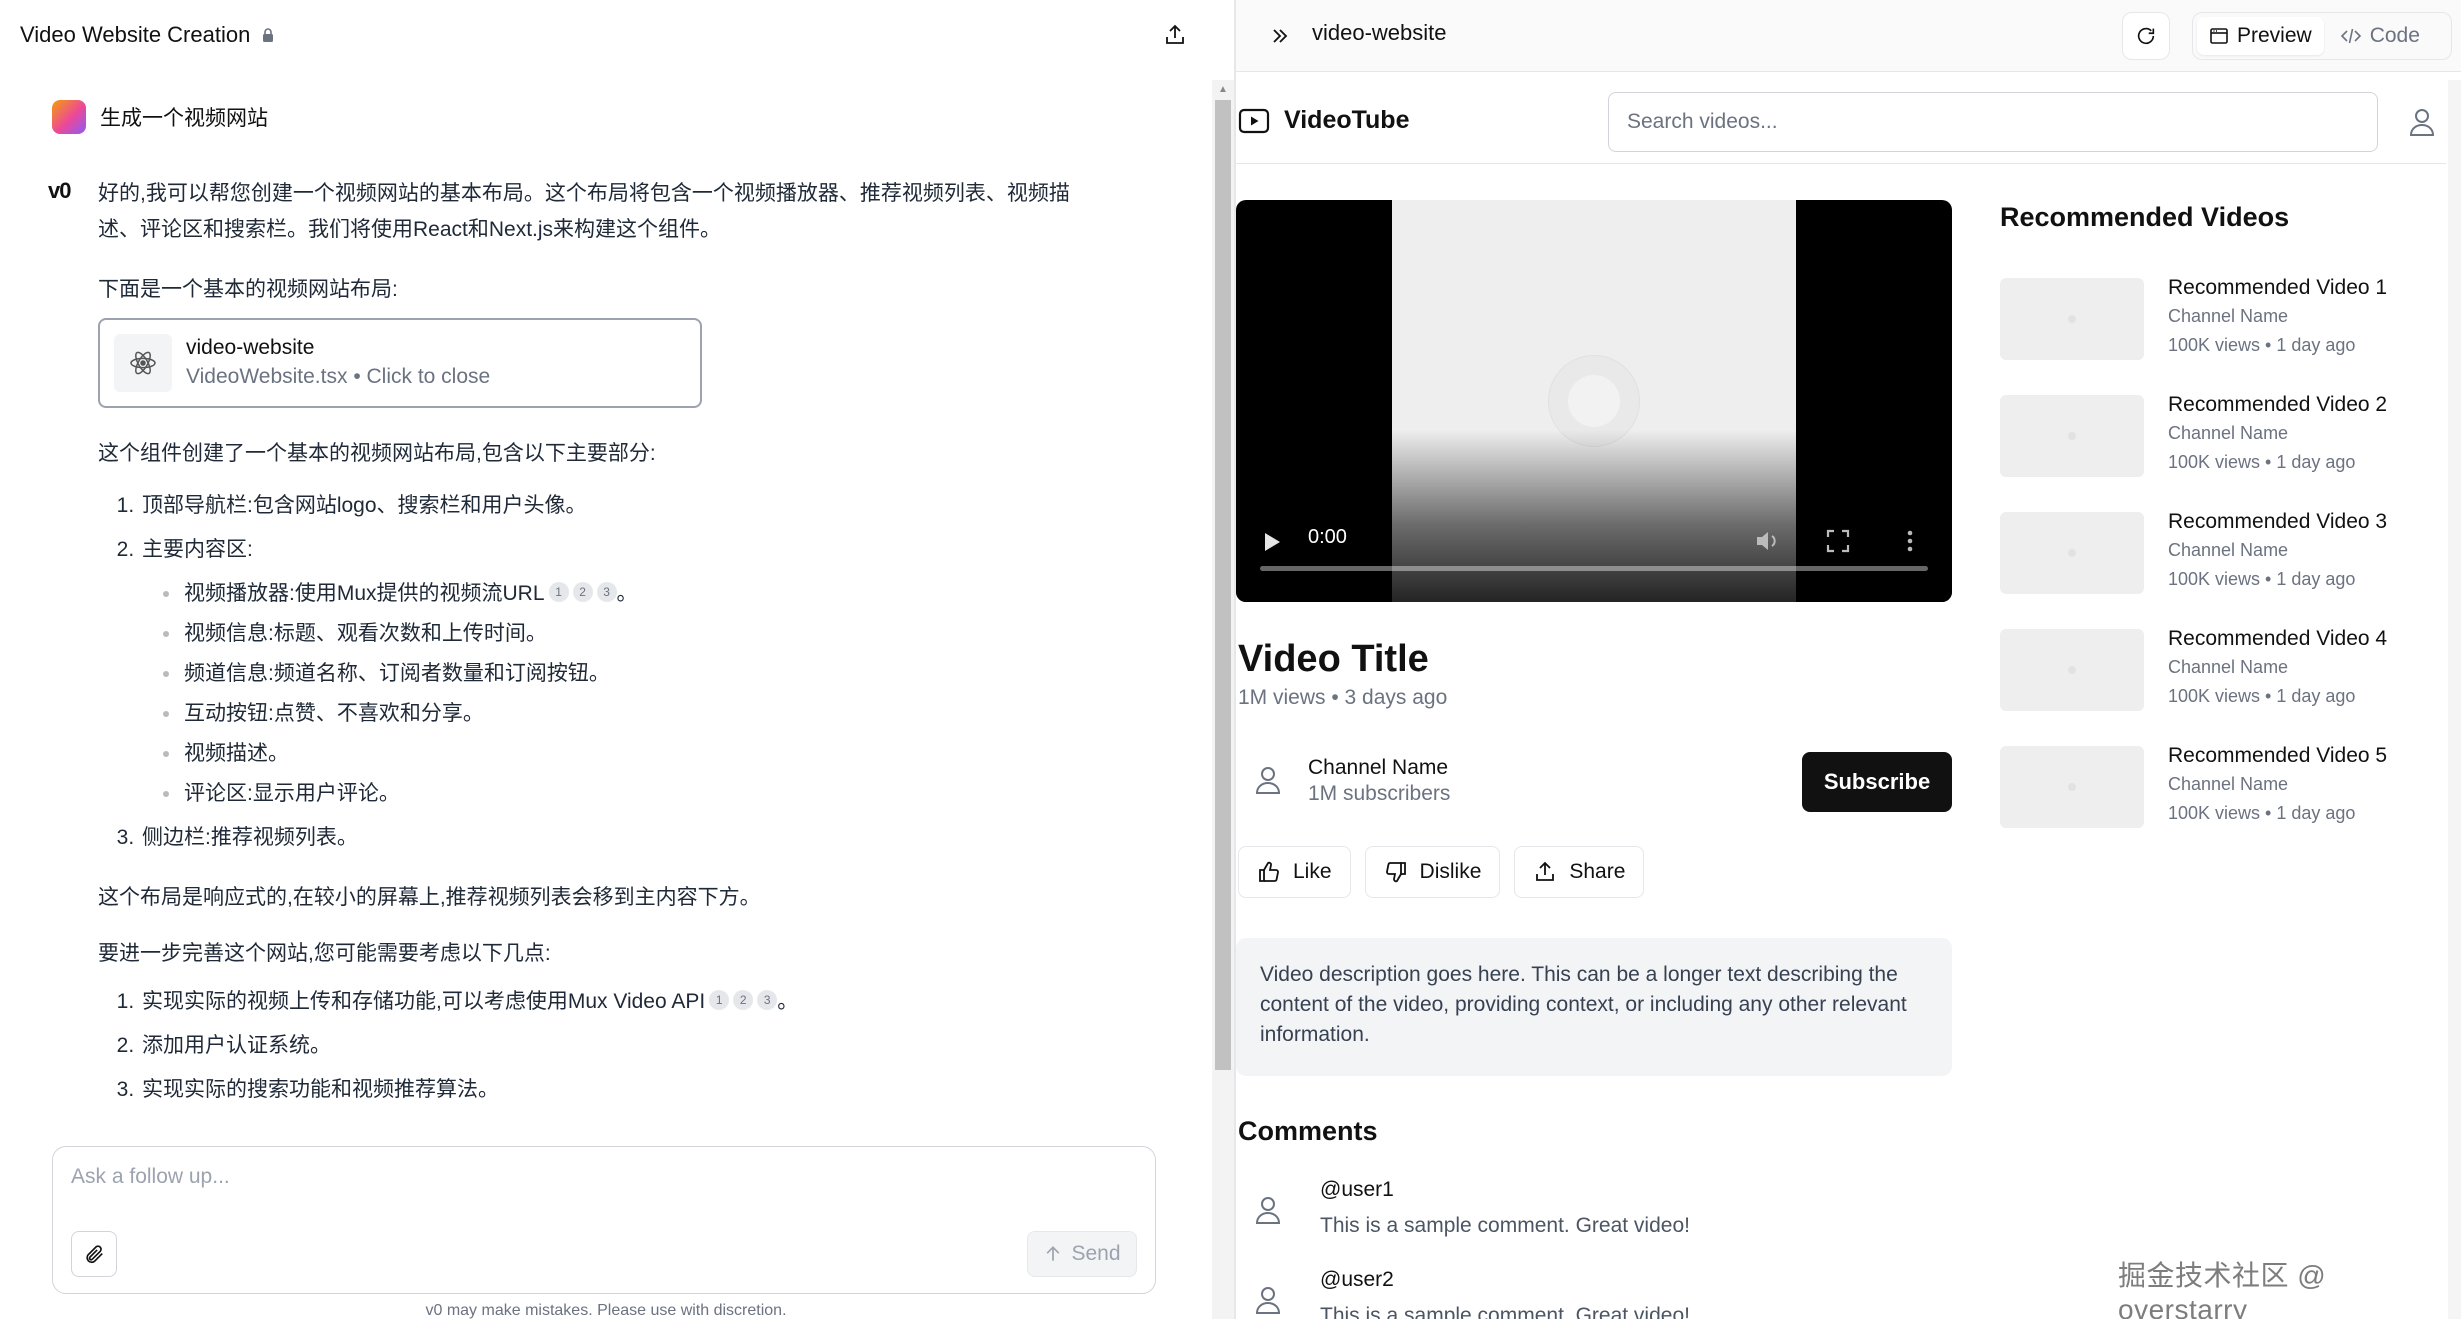 This screenshot has width=2461, height=1319. What do you see at coordinates (1096, 1253) in the screenshot?
I see `send-label: Send` at bounding box center [1096, 1253].